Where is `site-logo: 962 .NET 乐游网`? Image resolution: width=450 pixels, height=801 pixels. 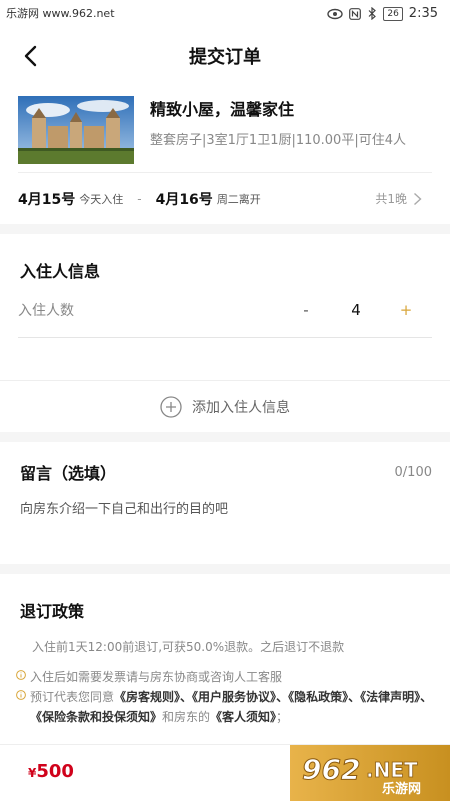 site-logo: 962 .NET 乐游网 is located at coordinates (362, 774).